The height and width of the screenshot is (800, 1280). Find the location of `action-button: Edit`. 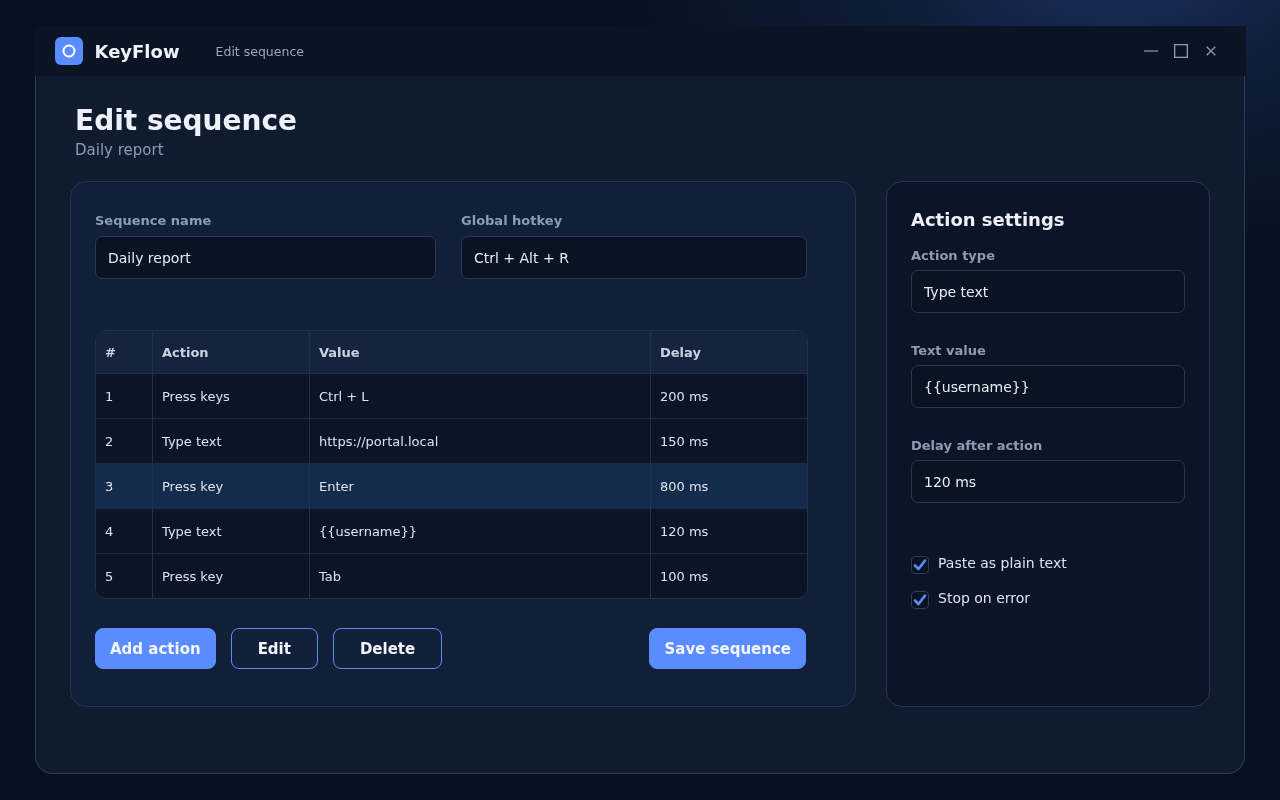

action-button: Edit is located at coordinates (274, 648).